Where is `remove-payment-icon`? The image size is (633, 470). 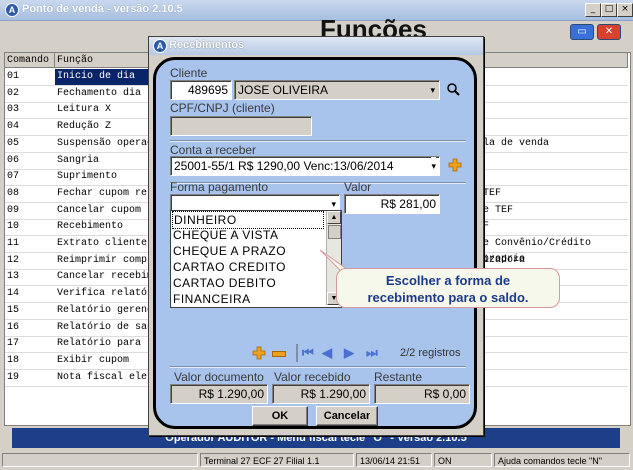 remove-payment-icon is located at coordinates (279, 354).